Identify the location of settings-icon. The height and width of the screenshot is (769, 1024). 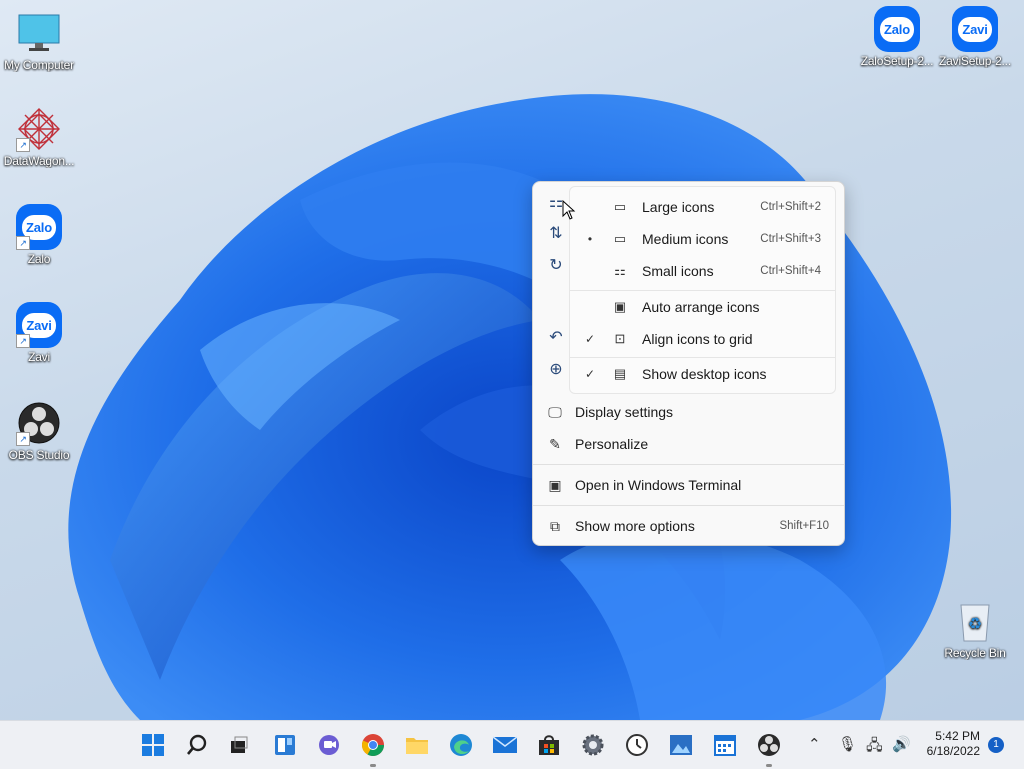
(593, 745).